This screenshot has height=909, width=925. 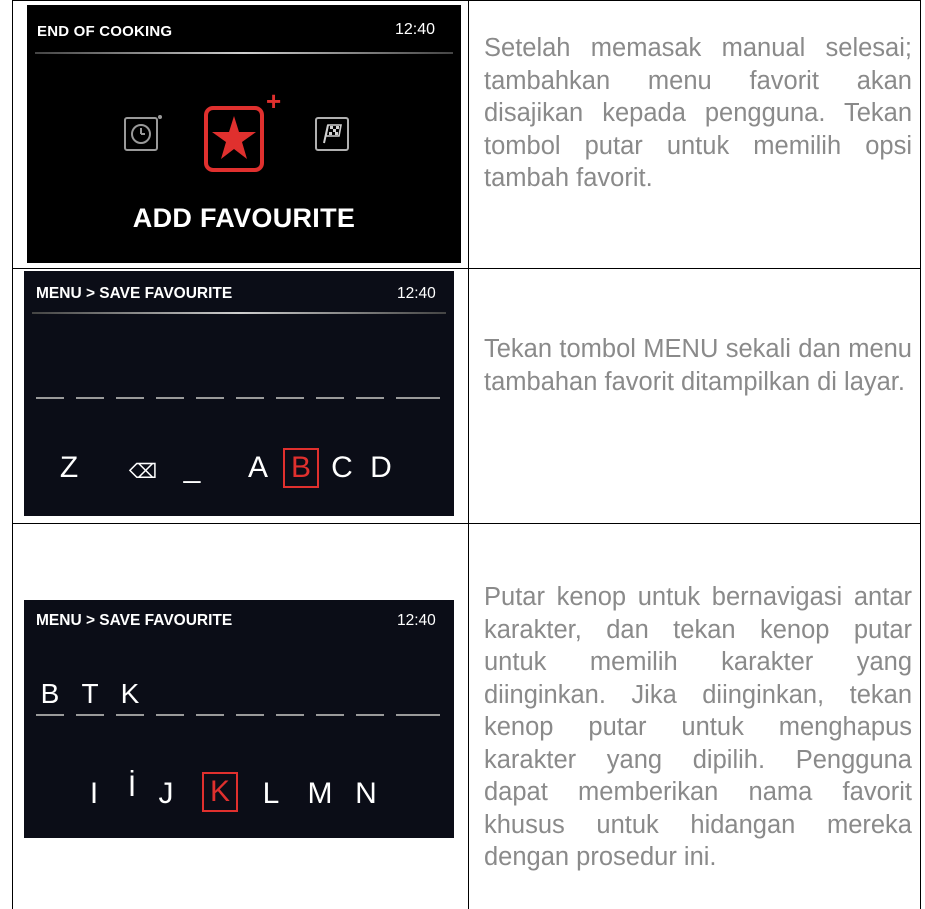 What do you see at coordinates (920, 454) in the screenshot?
I see `table-border-right` at bounding box center [920, 454].